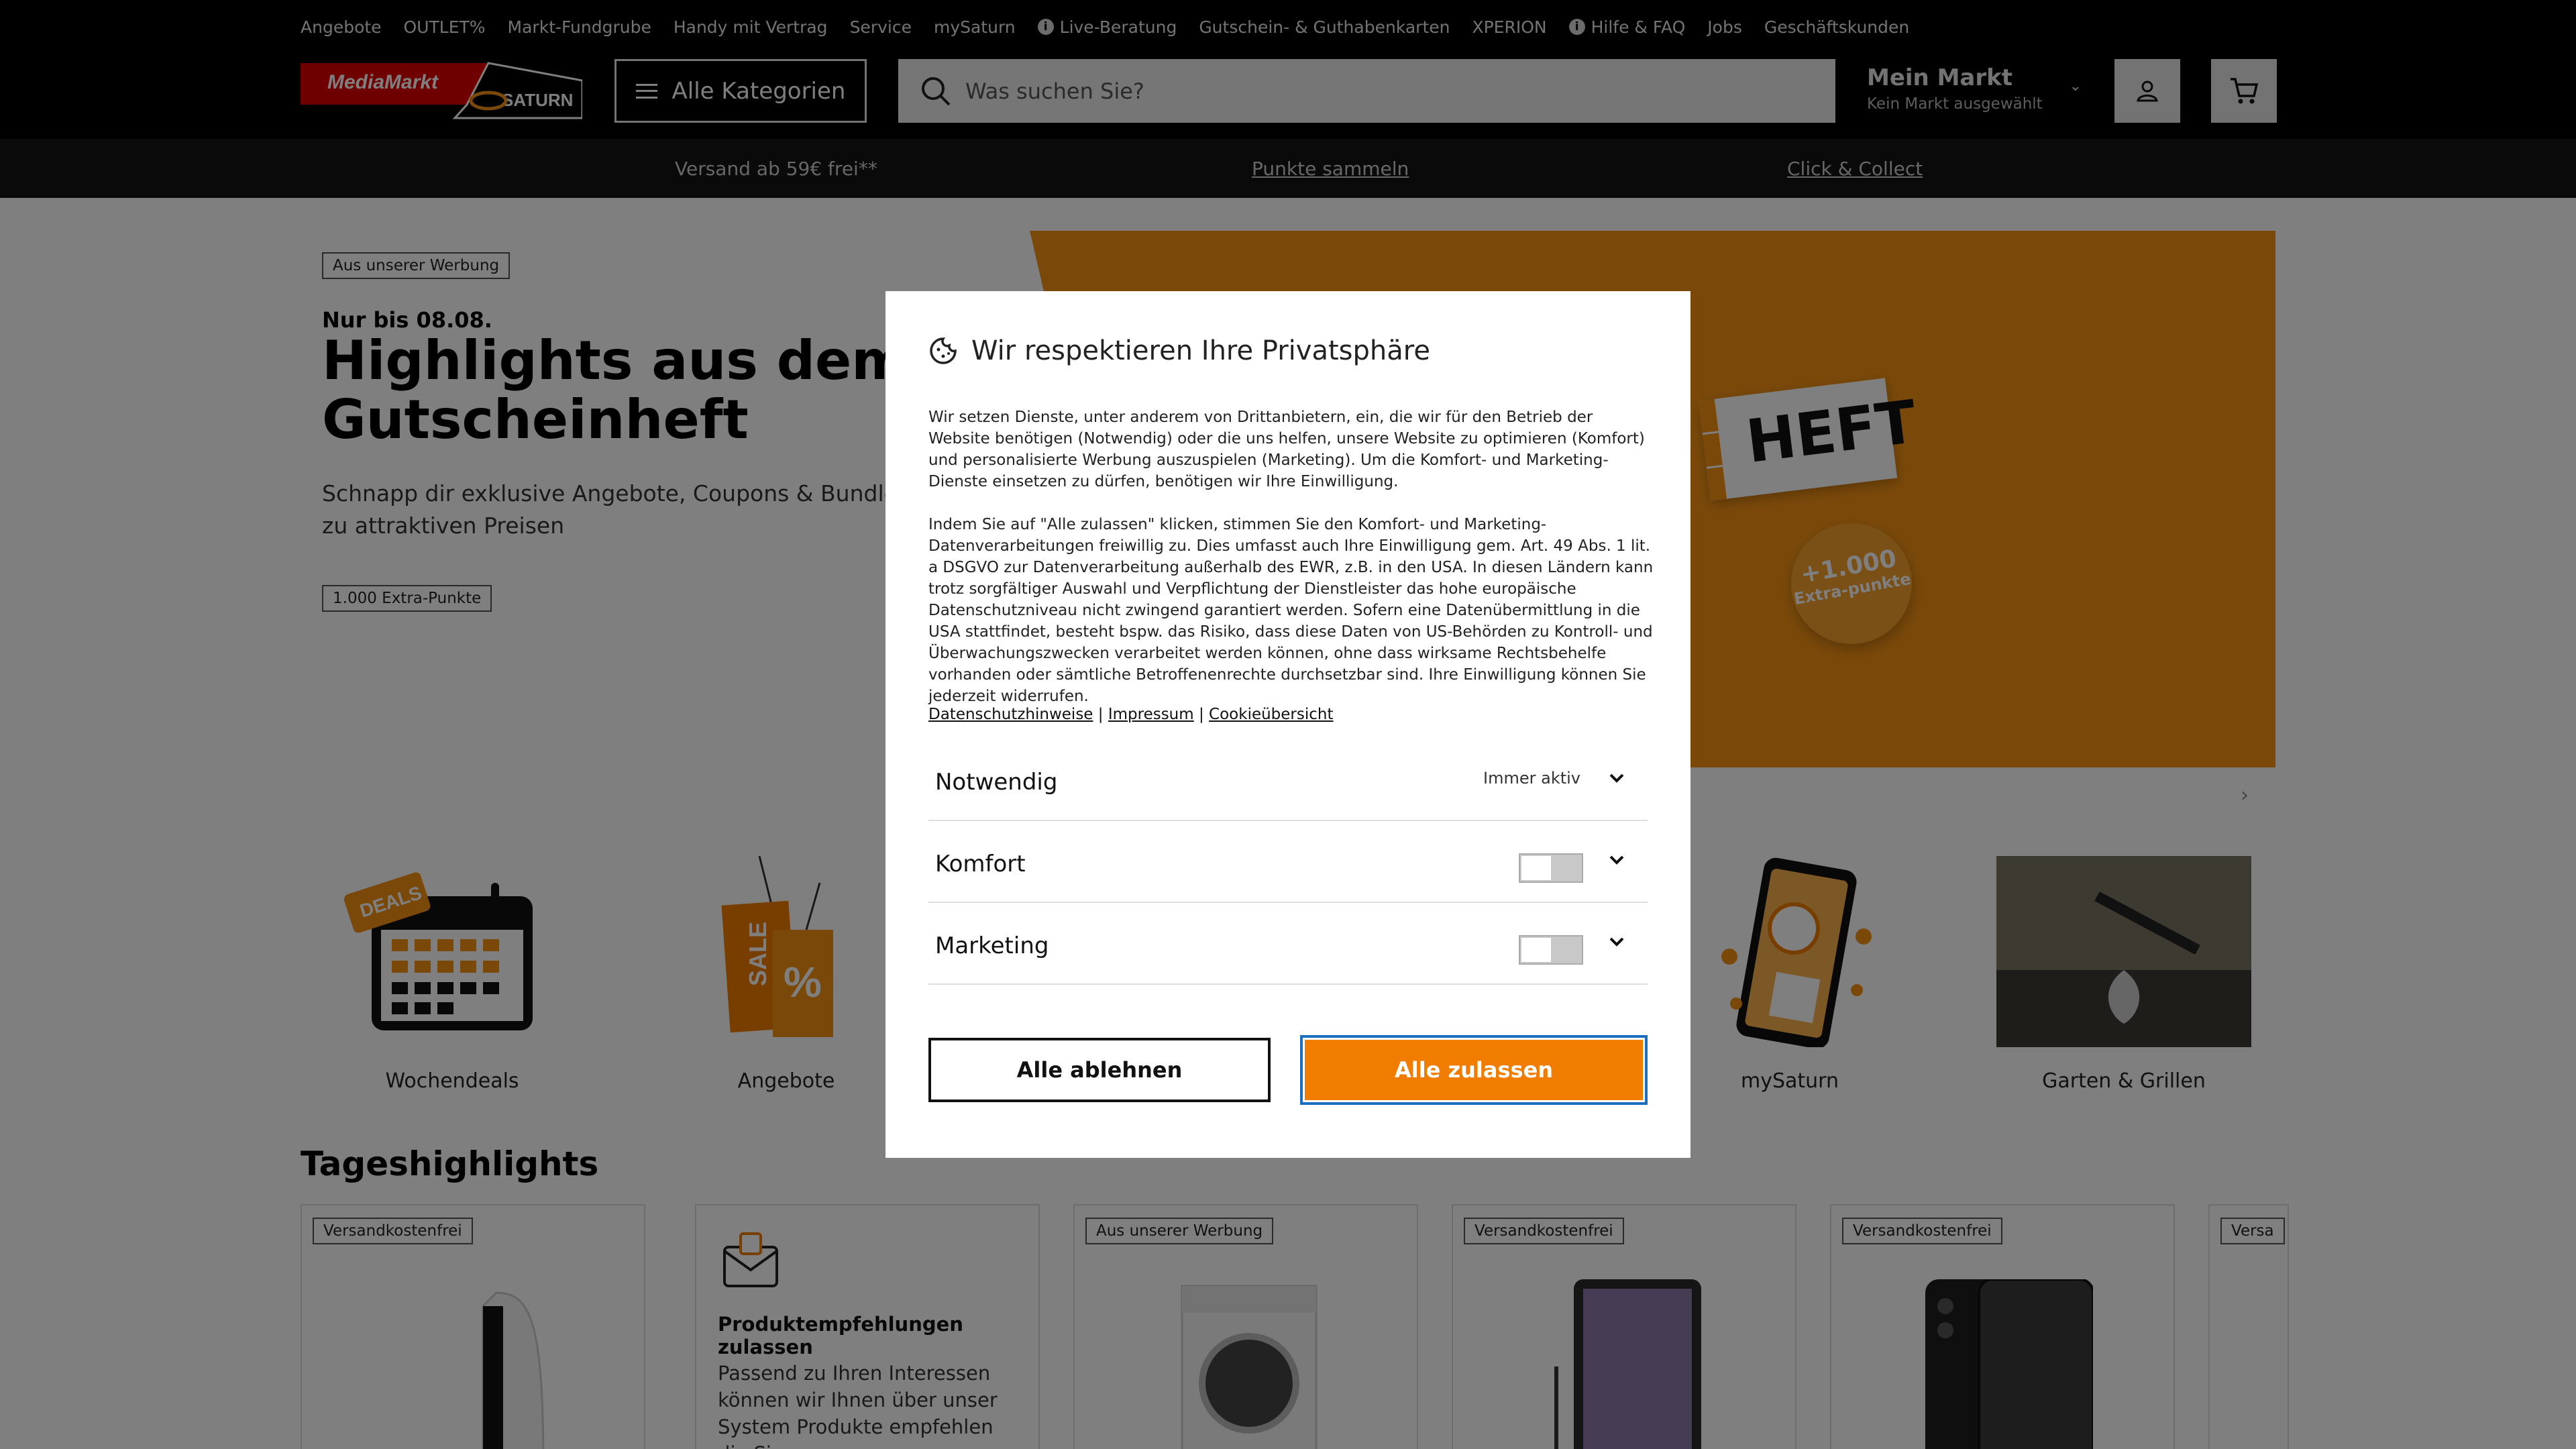 The image size is (2576, 1449). I want to click on reject-all-button: Alle ablehnen, so click(1099, 1070).